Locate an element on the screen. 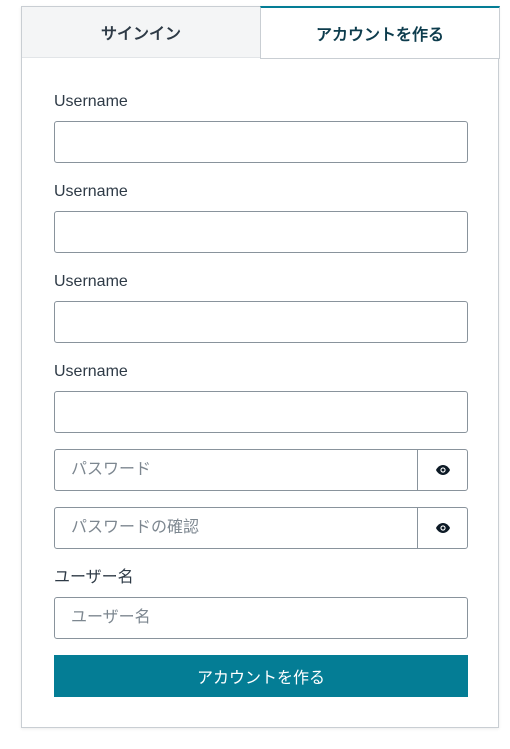 The image size is (510, 749). show-password-button is located at coordinates (442, 470).